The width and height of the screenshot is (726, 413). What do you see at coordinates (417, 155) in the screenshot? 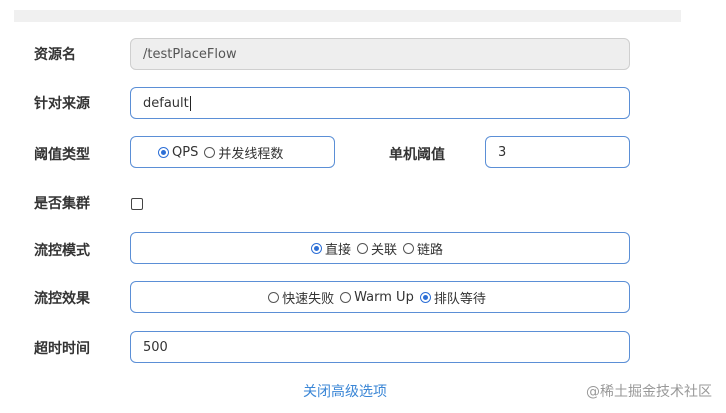
I see `single-threshold-label: 单机阈值` at bounding box center [417, 155].